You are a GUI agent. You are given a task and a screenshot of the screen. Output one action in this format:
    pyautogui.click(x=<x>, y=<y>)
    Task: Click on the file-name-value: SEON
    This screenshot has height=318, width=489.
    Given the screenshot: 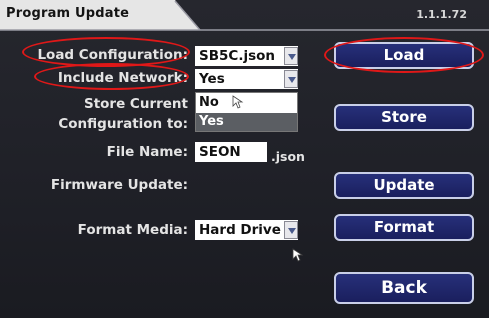 What is the action you would take?
    pyautogui.click(x=220, y=152)
    